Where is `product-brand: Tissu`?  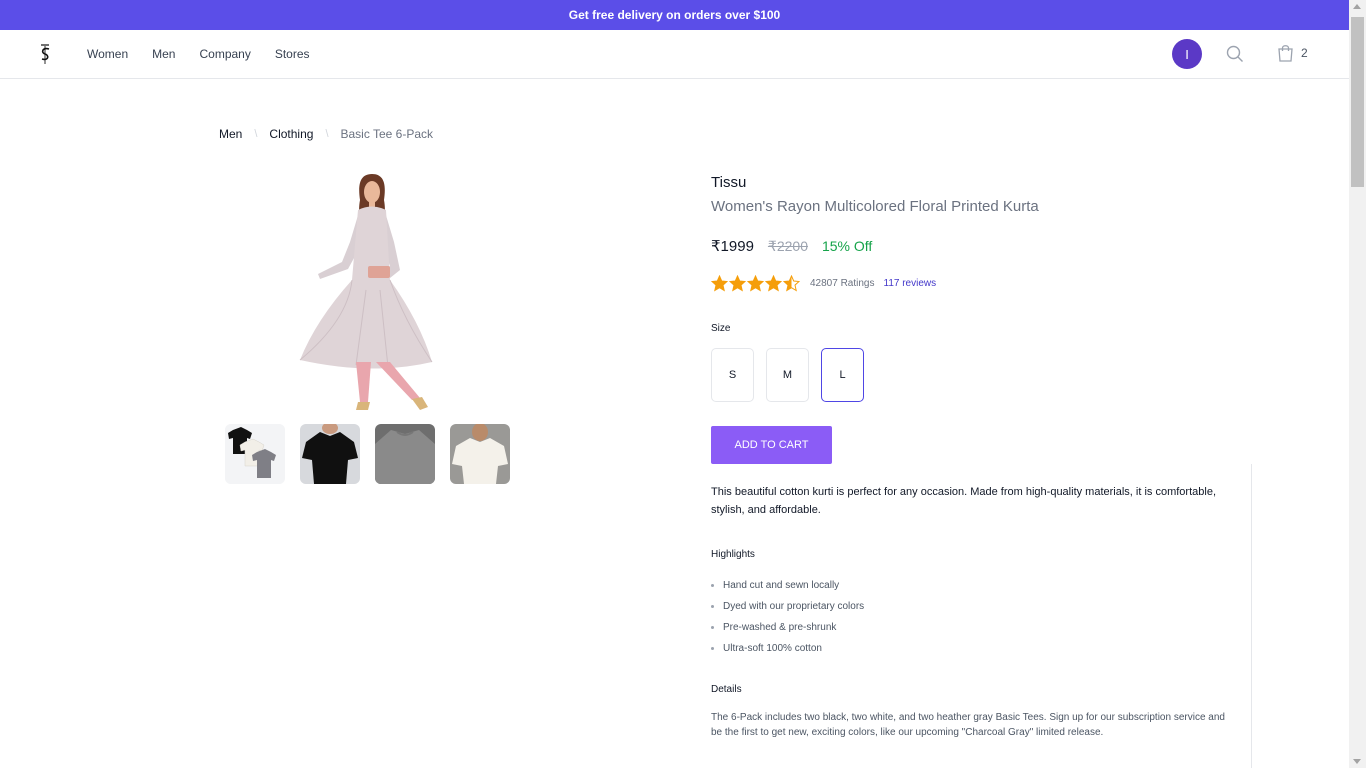 product-brand: Tissu is located at coordinates (729, 182).